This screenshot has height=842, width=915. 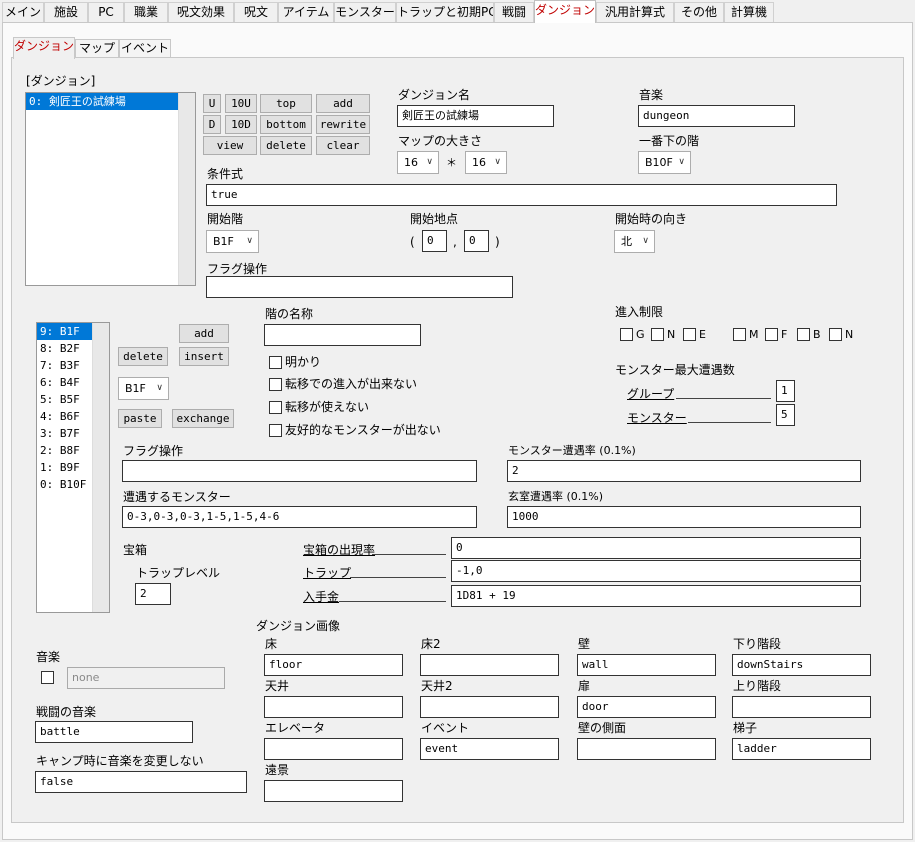 What do you see at coordinates (256, 12) in the screenshot?
I see `tab-spell: 呪文` at bounding box center [256, 12].